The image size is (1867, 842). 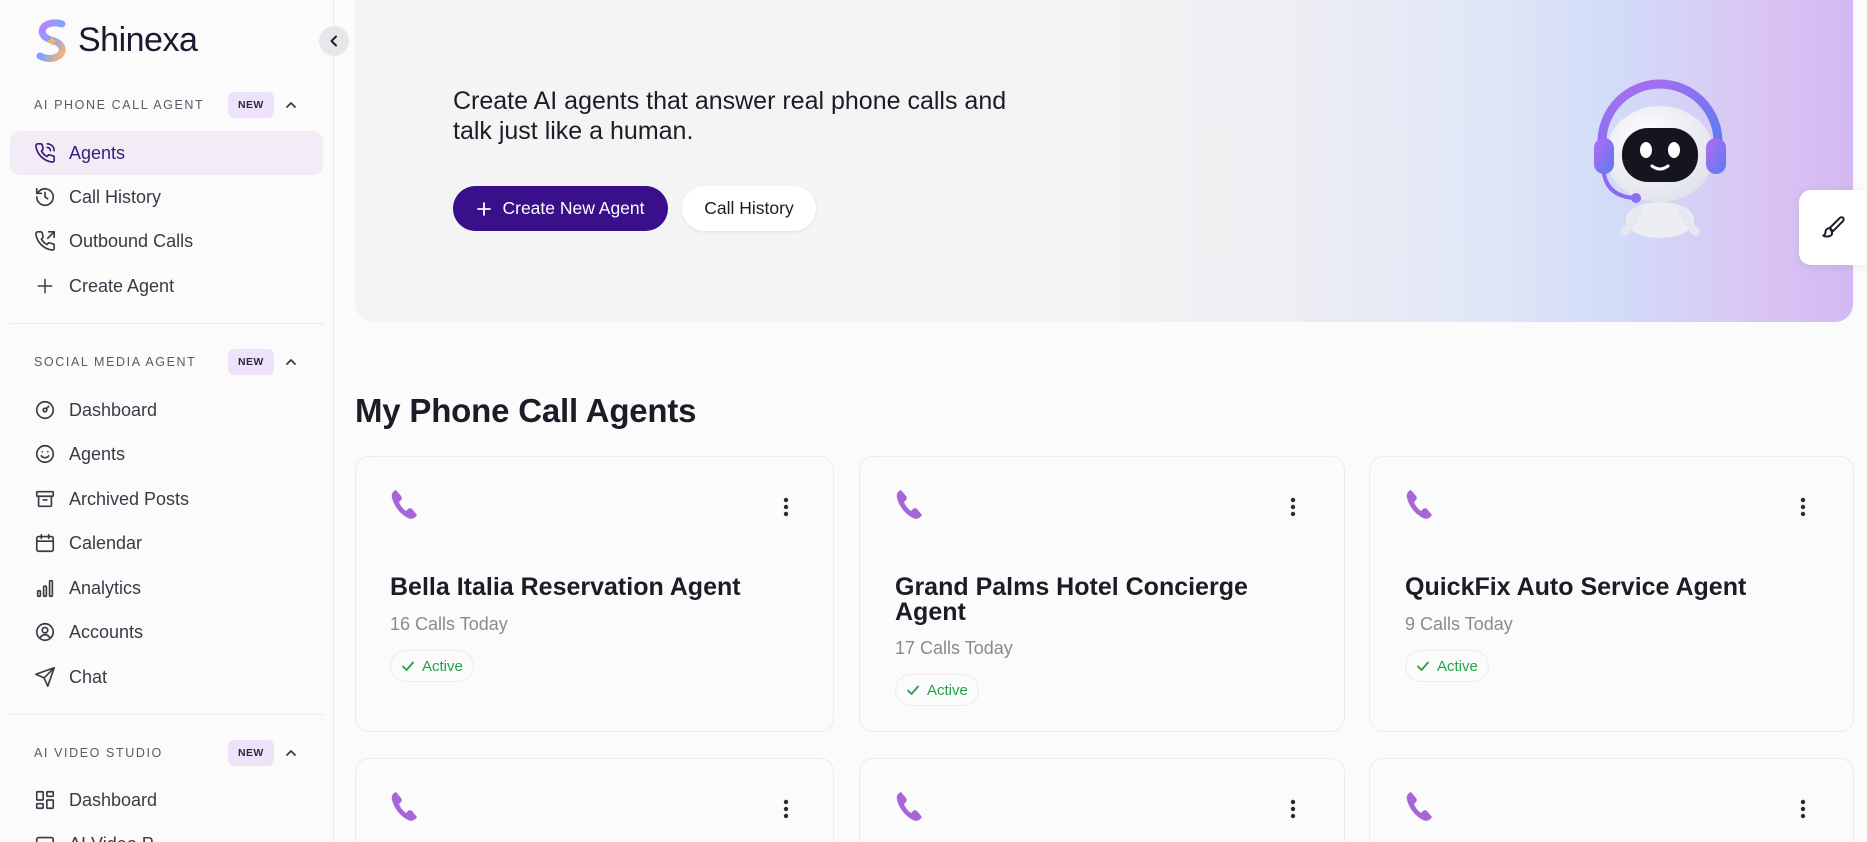 I want to click on sidebar-item-outbound-calls: Outbound Calls, so click(x=166, y=241).